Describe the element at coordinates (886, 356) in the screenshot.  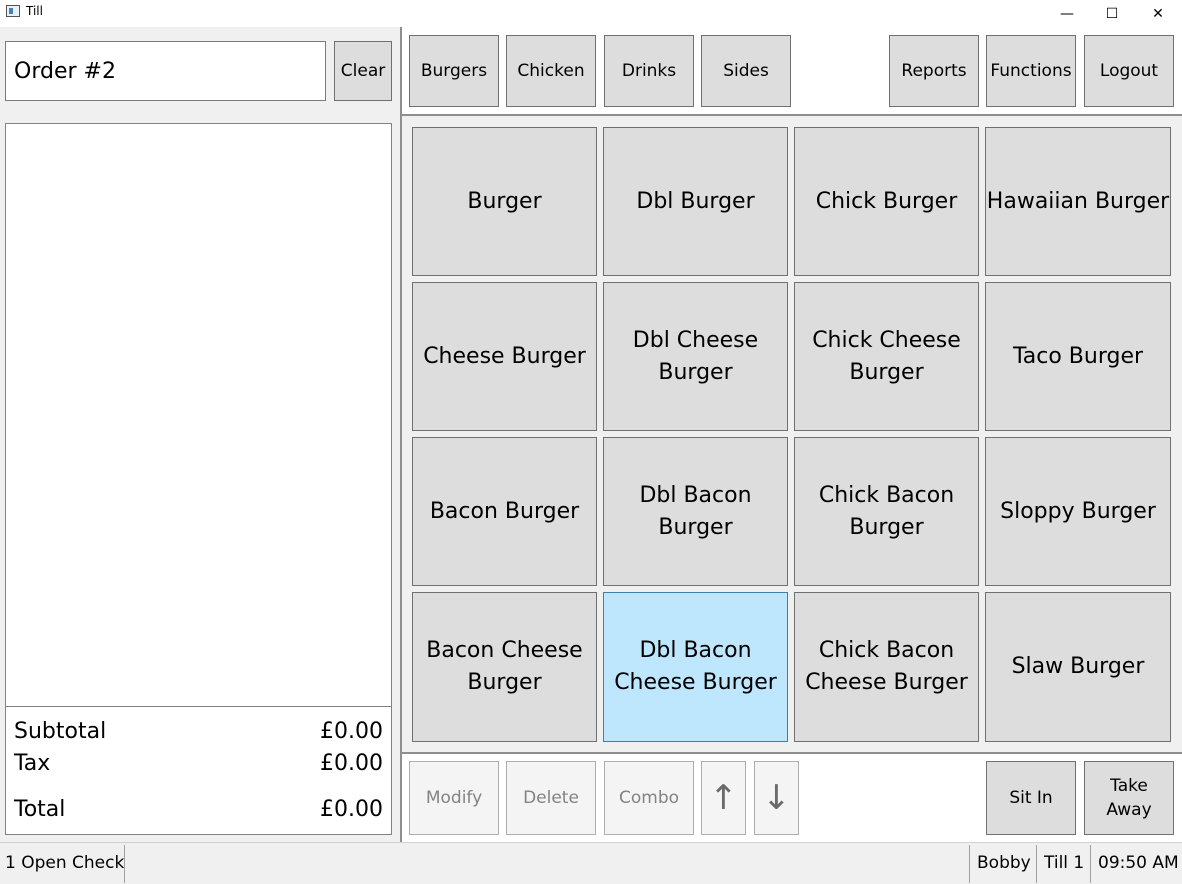
I see `item-chick-cheese-burger: Chick Cheese Burger` at that location.